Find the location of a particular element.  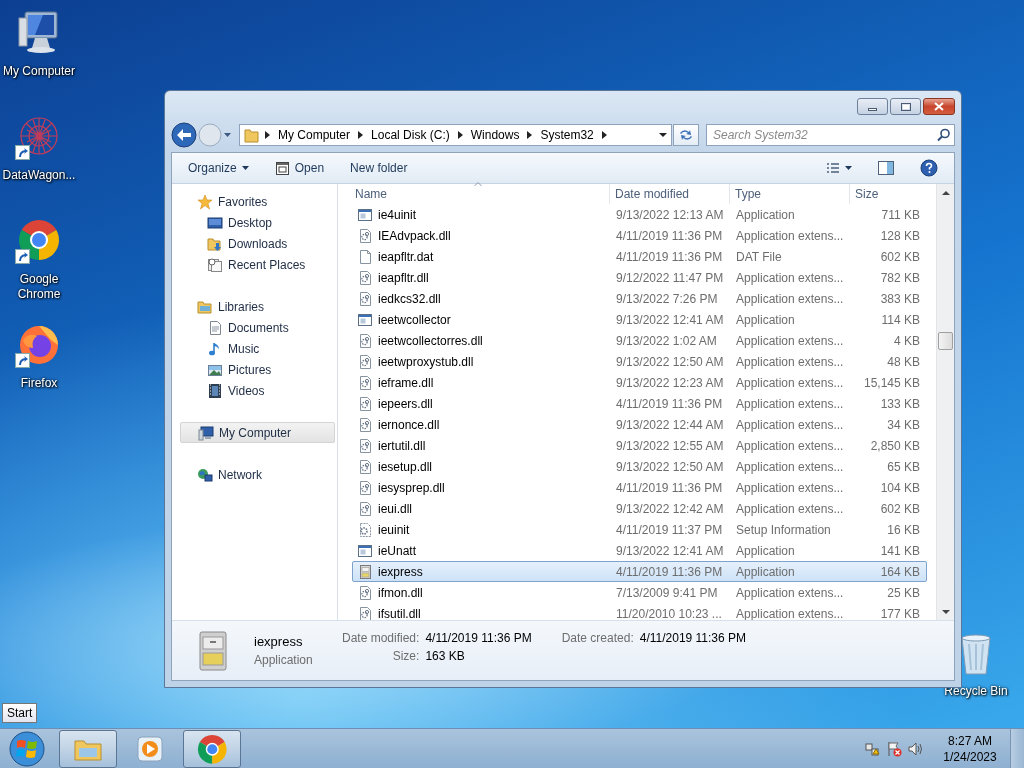

file-row: ieapfltr.dat 4/11/2019 11:36 PM DAT File 602 KB is located at coordinates (639, 256).